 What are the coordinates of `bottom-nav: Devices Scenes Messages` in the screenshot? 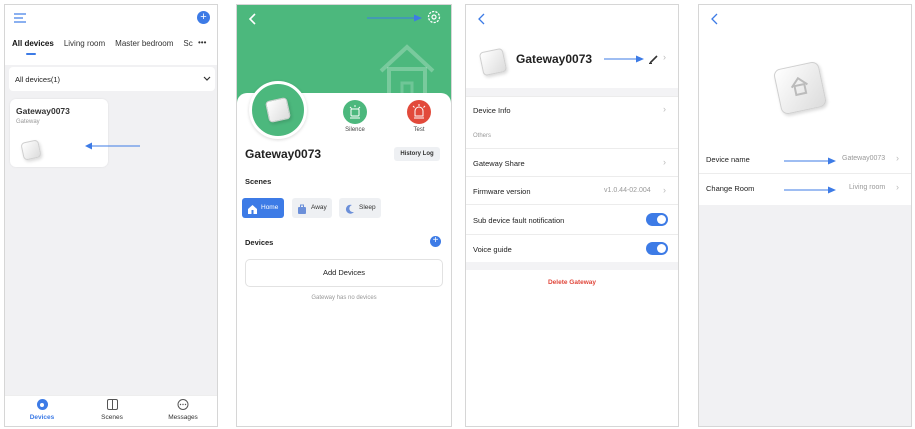 It's located at (111, 410).